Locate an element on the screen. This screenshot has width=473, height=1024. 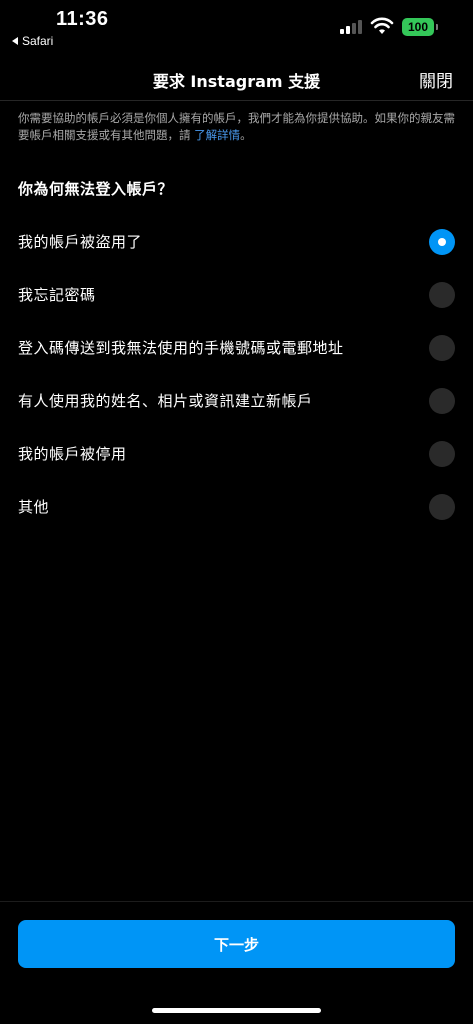
option-code-unavailable: 登入碼傳送到我無法使用的手機號碼或電郵地址 is located at coordinates (236, 347).